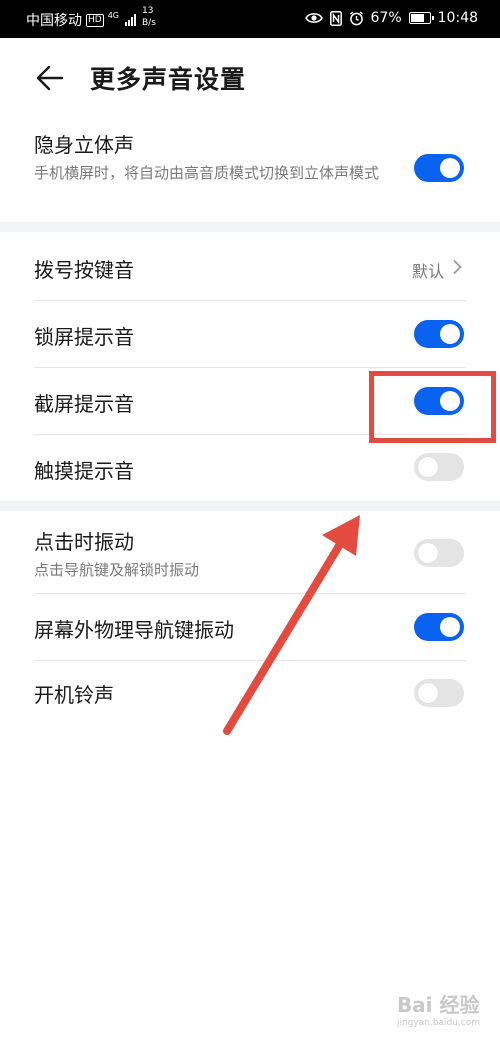  Describe the element at coordinates (84, 270) in the screenshot. I see `setting-label: 拨号按键音` at that location.